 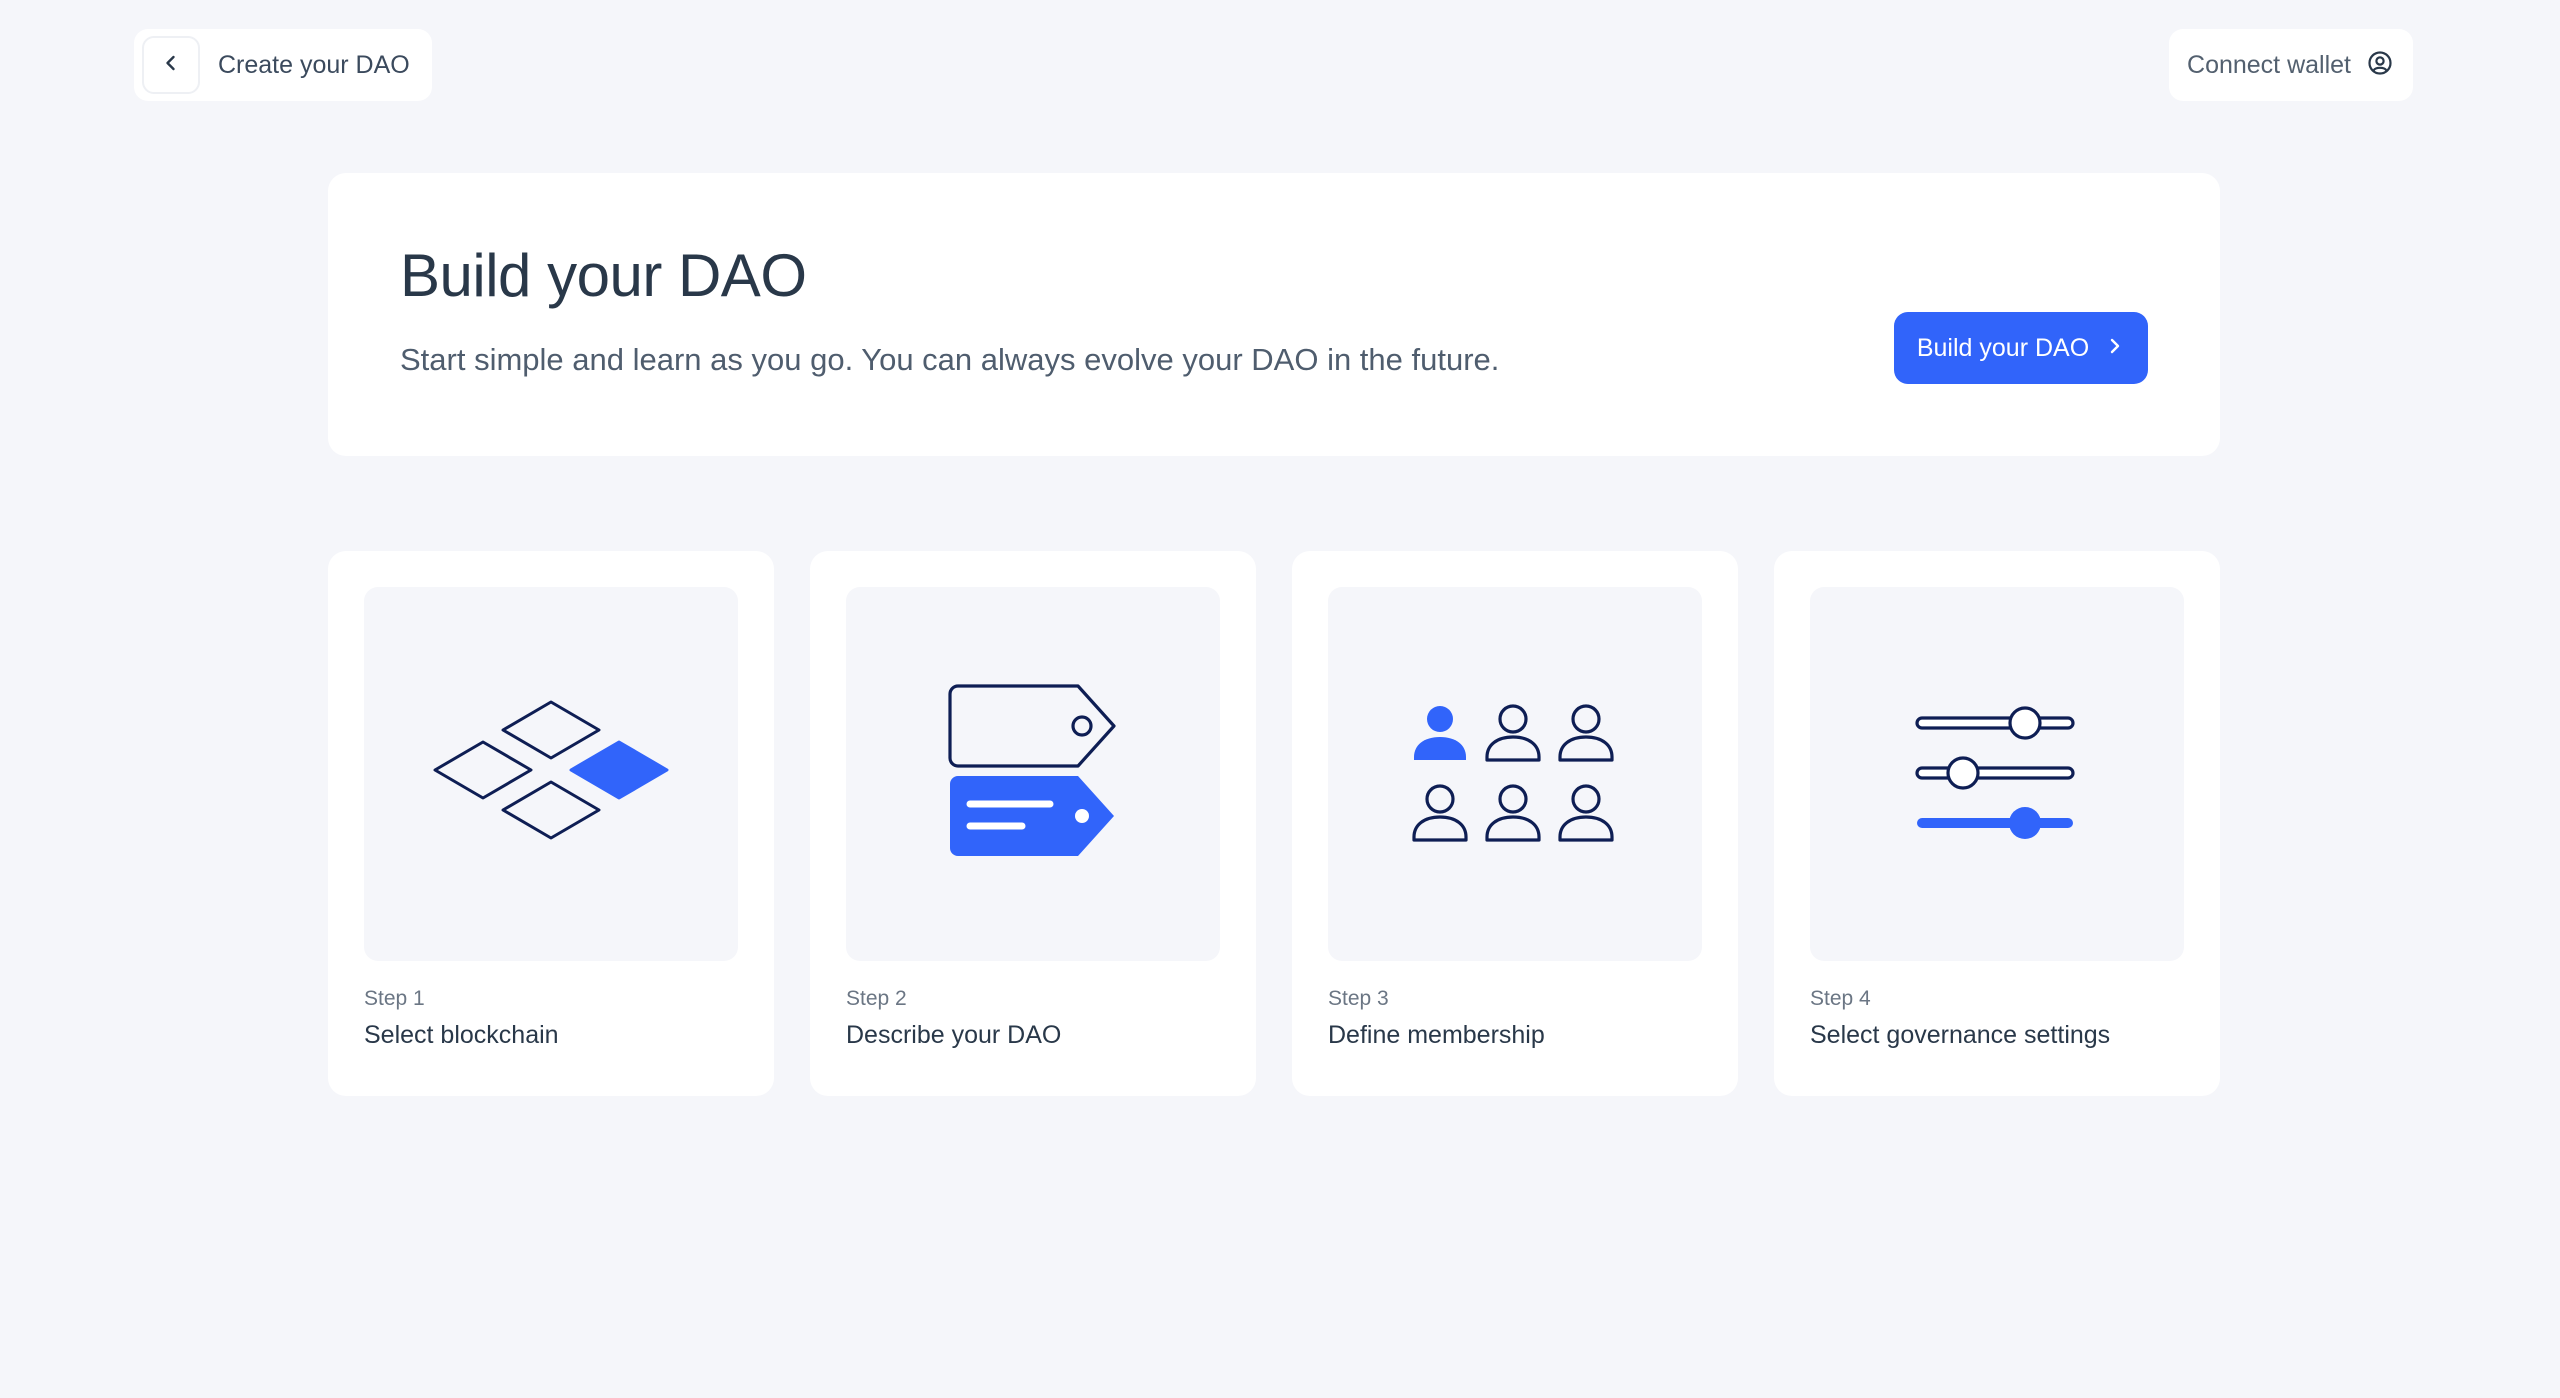 I want to click on step-number: Step 3, so click(x=1358, y=998).